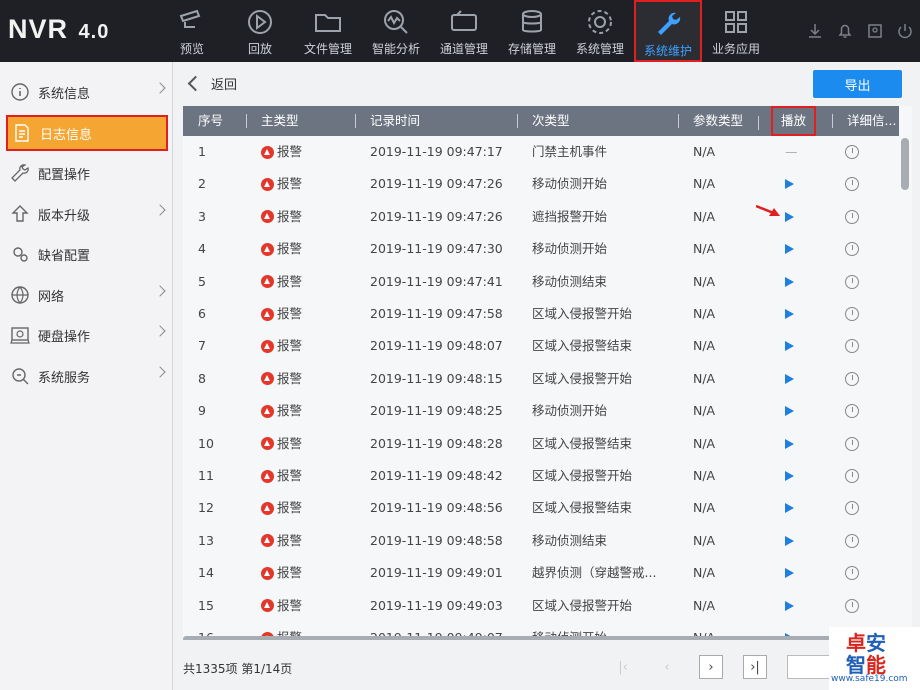  What do you see at coordinates (787, 121) in the screenshot?
I see `column-header-5: 播放` at bounding box center [787, 121].